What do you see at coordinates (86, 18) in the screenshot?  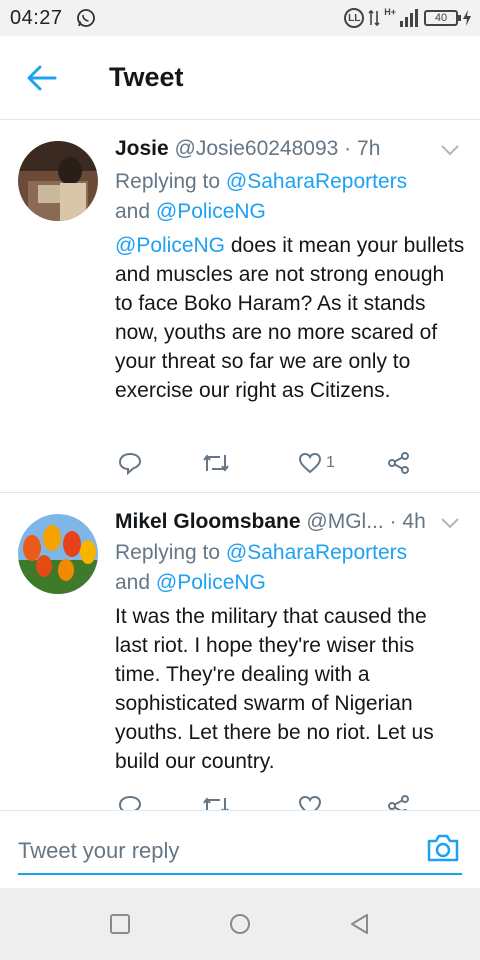 I see `whatsapp-icon` at bounding box center [86, 18].